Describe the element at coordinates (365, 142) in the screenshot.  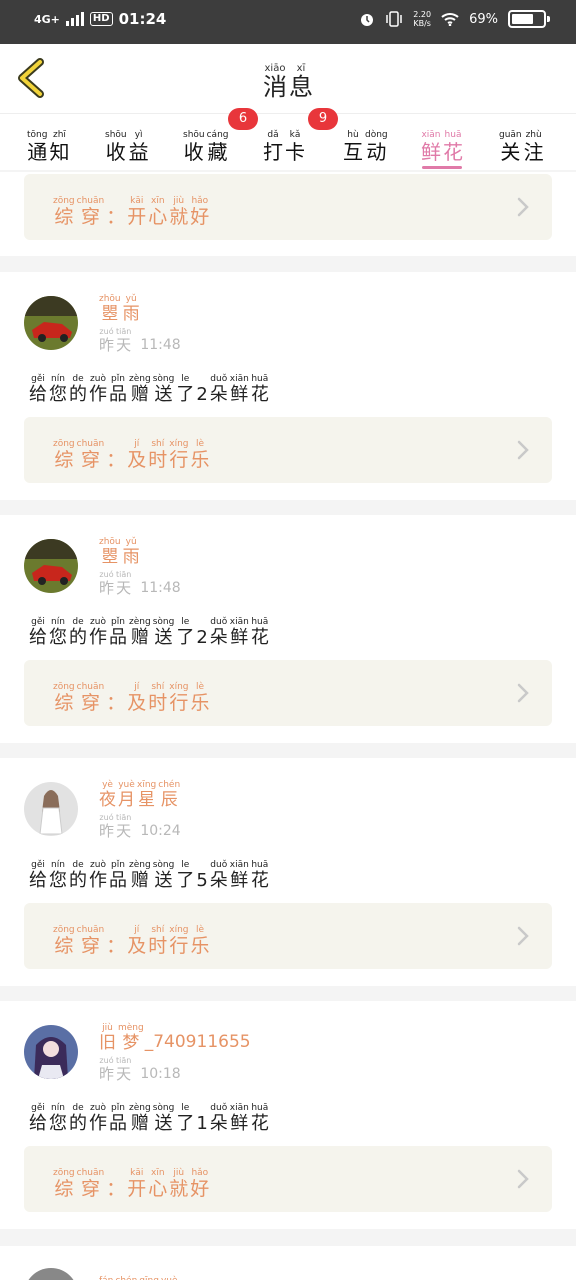
I see `tab-4: hù 互 dòng 动` at that location.